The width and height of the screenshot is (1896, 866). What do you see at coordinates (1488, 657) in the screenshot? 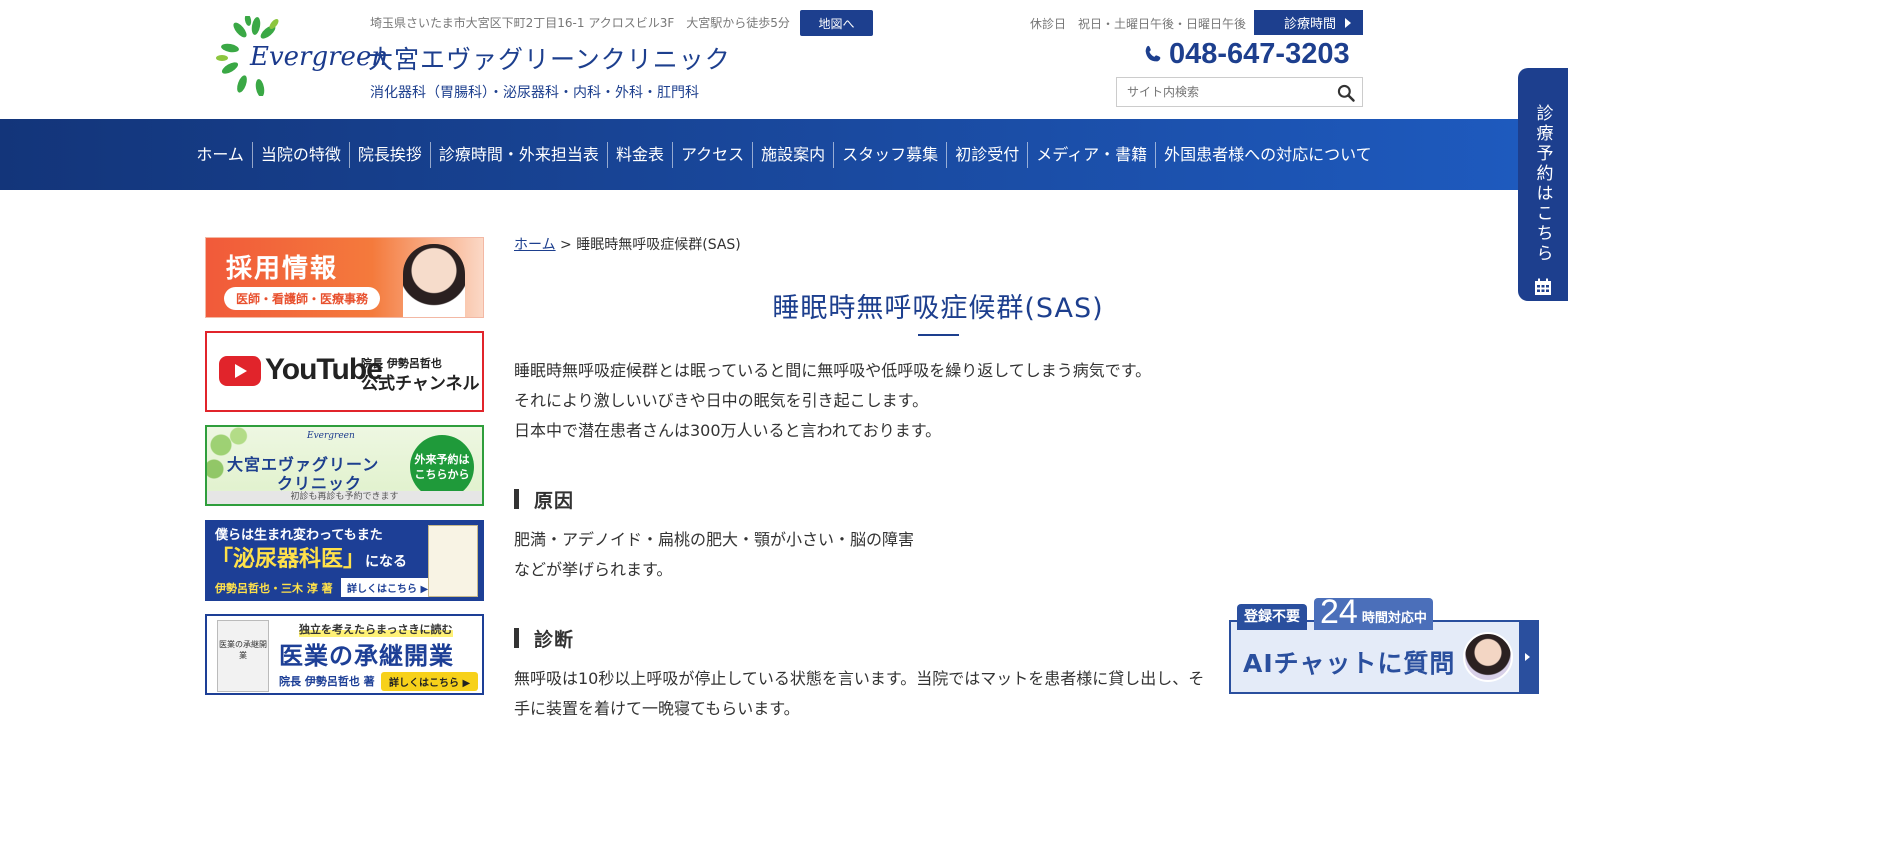
I see `ai-chat-avatar` at bounding box center [1488, 657].